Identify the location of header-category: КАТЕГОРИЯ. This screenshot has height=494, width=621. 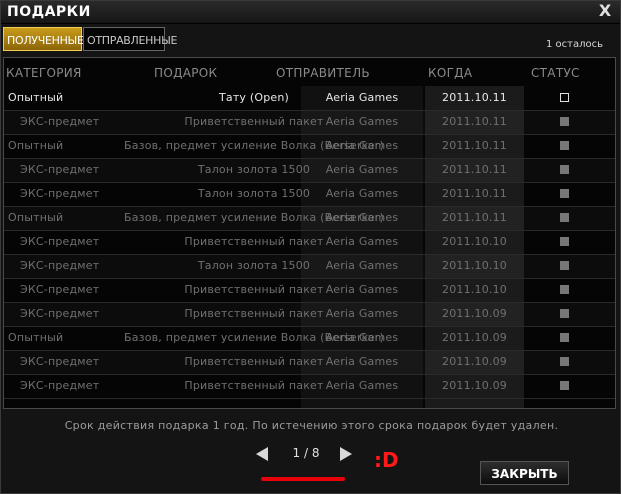
(44, 73).